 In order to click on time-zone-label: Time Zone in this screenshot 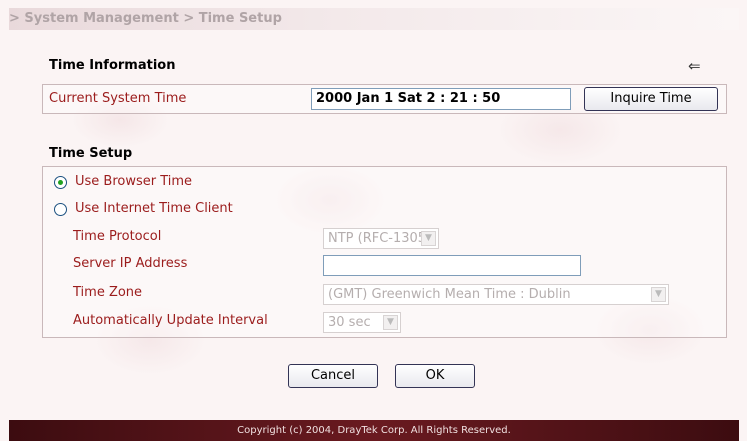, I will do `click(108, 292)`.